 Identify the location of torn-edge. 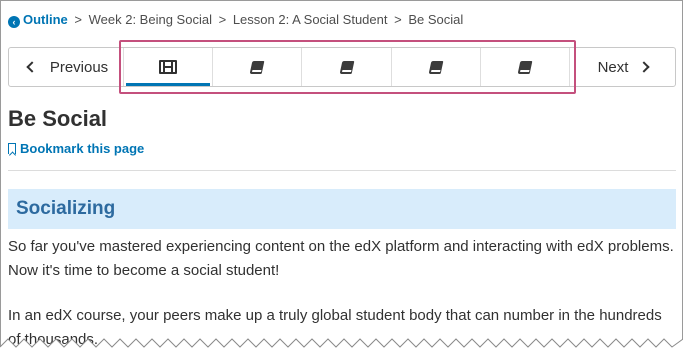
(341, 347).